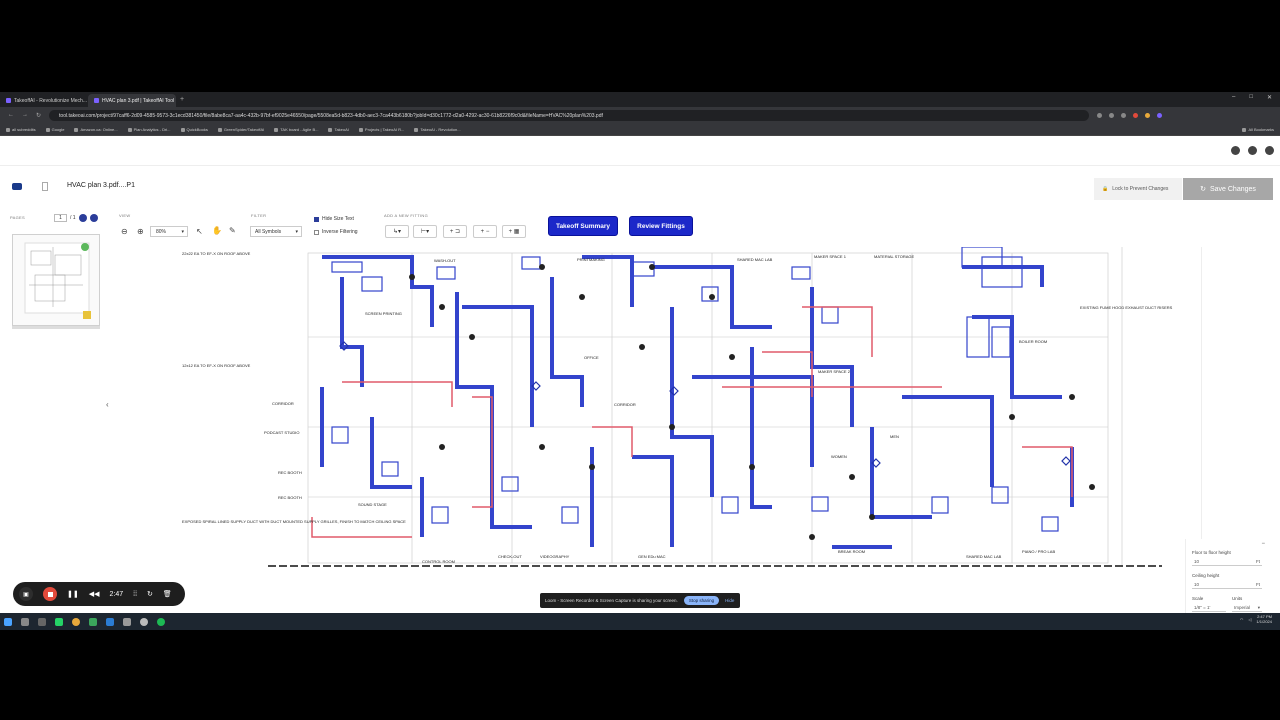 The width and height of the screenshot is (1280, 720). I want to click on forward-icon: →, so click(25, 115).